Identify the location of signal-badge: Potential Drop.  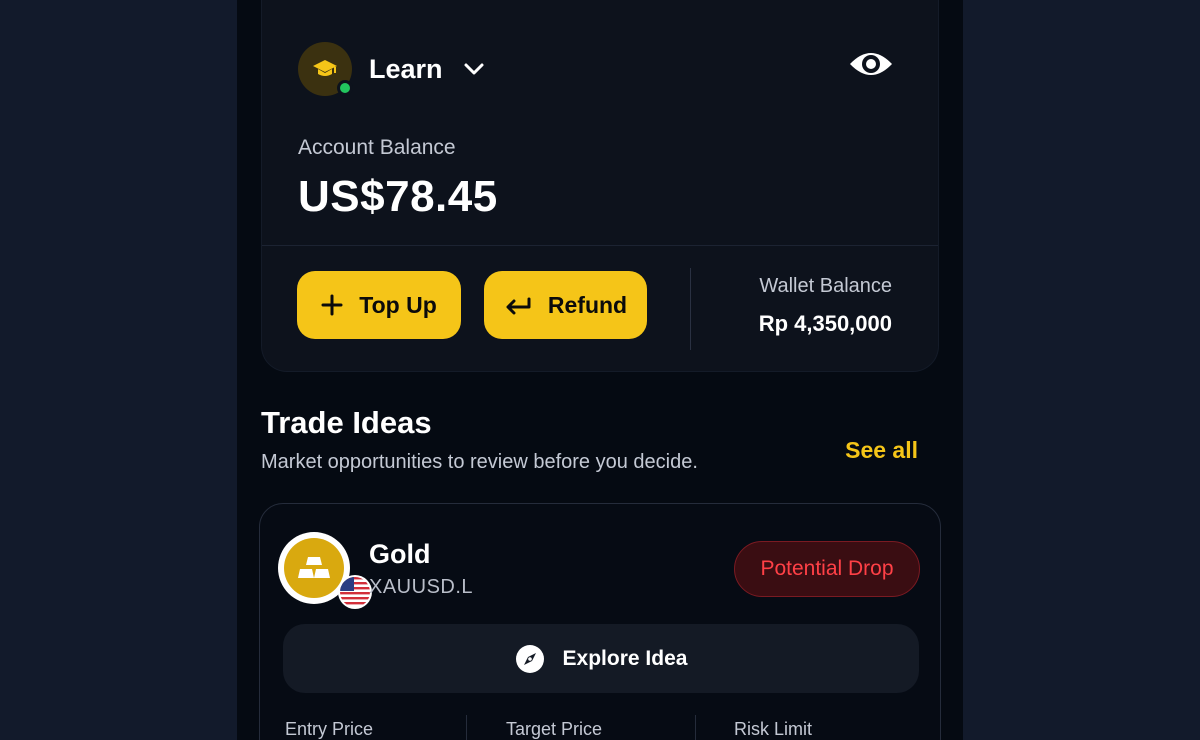
(827, 569).